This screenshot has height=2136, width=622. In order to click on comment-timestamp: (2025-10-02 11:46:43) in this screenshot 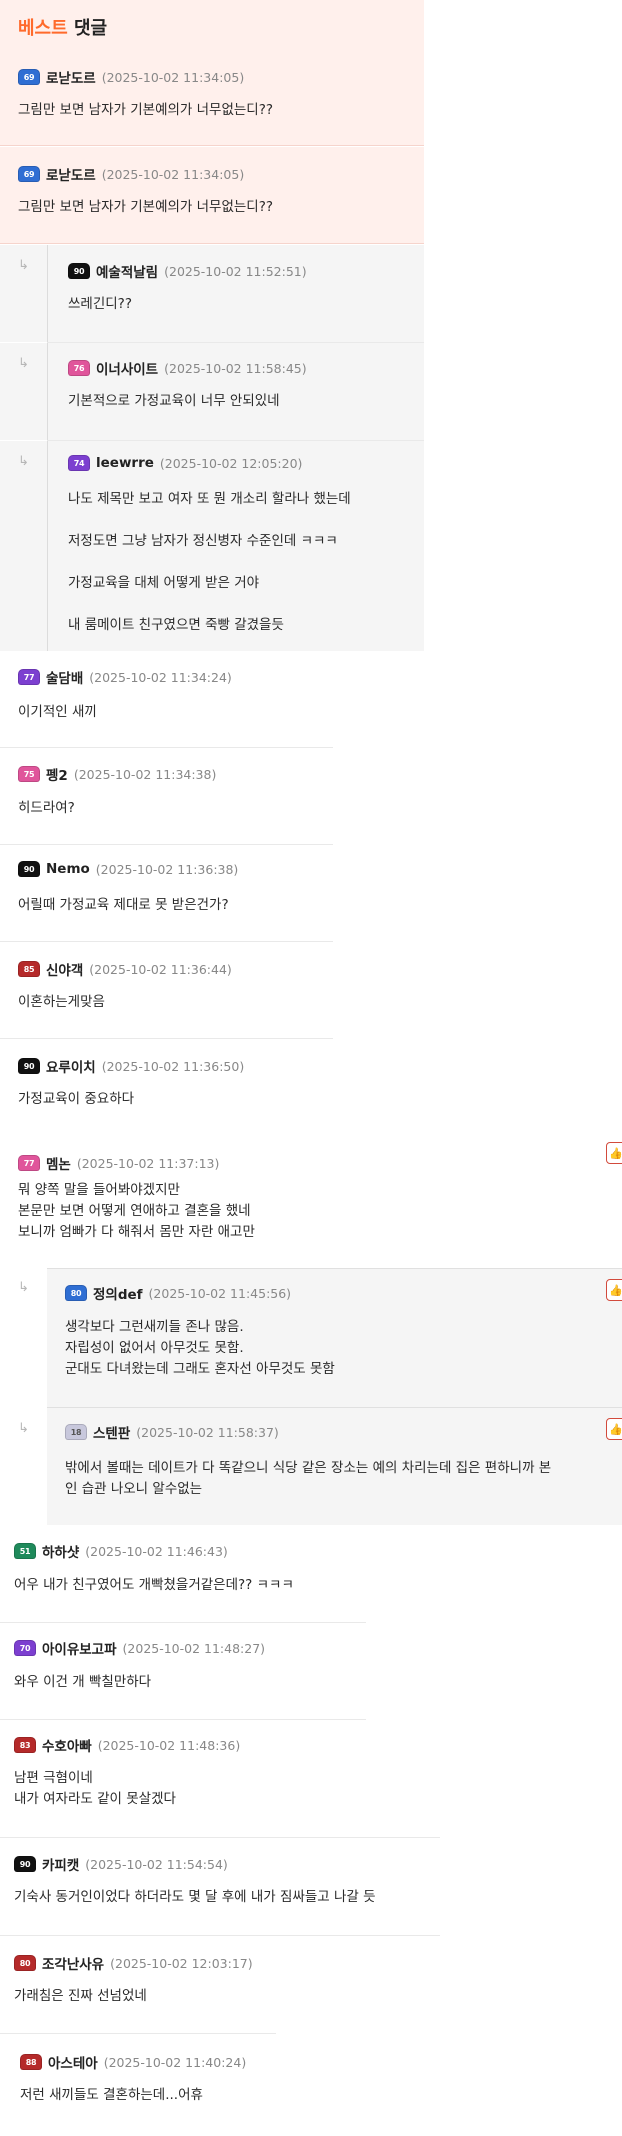, I will do `click(156, 1551)`.